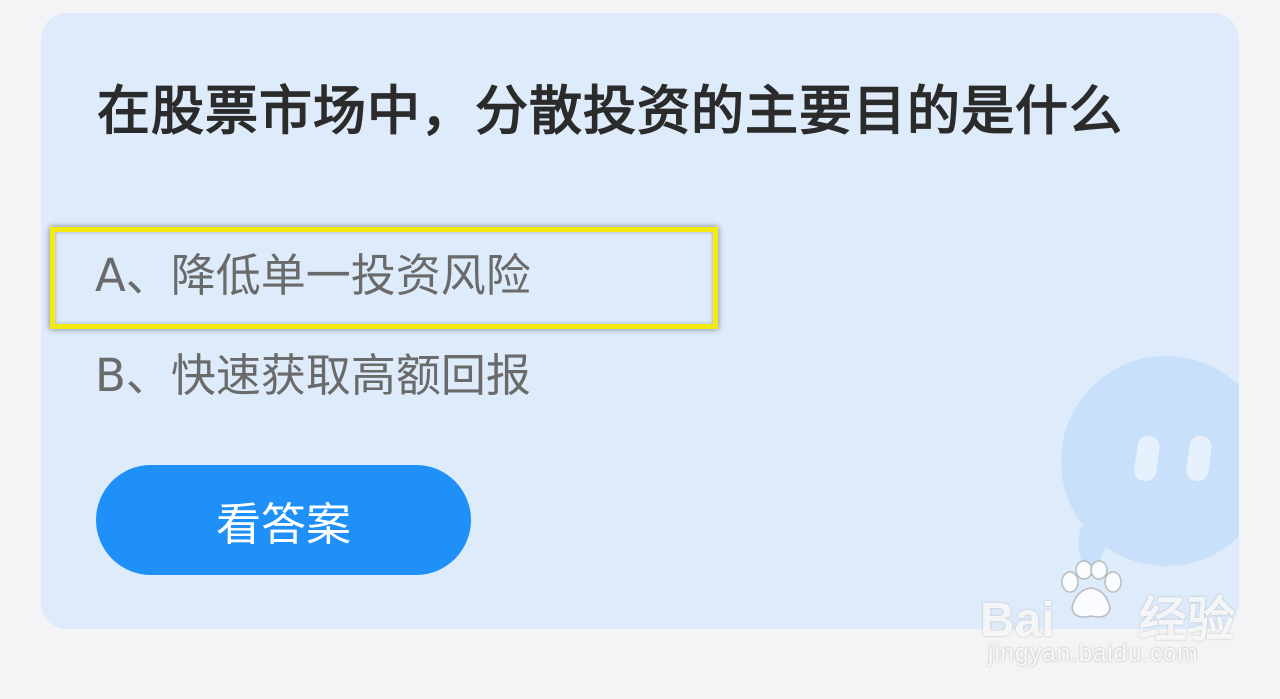 The image size is (1280, 699). What do you see at coordinates (1107, 620) in the screenshot?
I see `baidu-jingyan-watermark: Bai 经验 jingyan.baidu.com` at bounding box center [1107, 620].